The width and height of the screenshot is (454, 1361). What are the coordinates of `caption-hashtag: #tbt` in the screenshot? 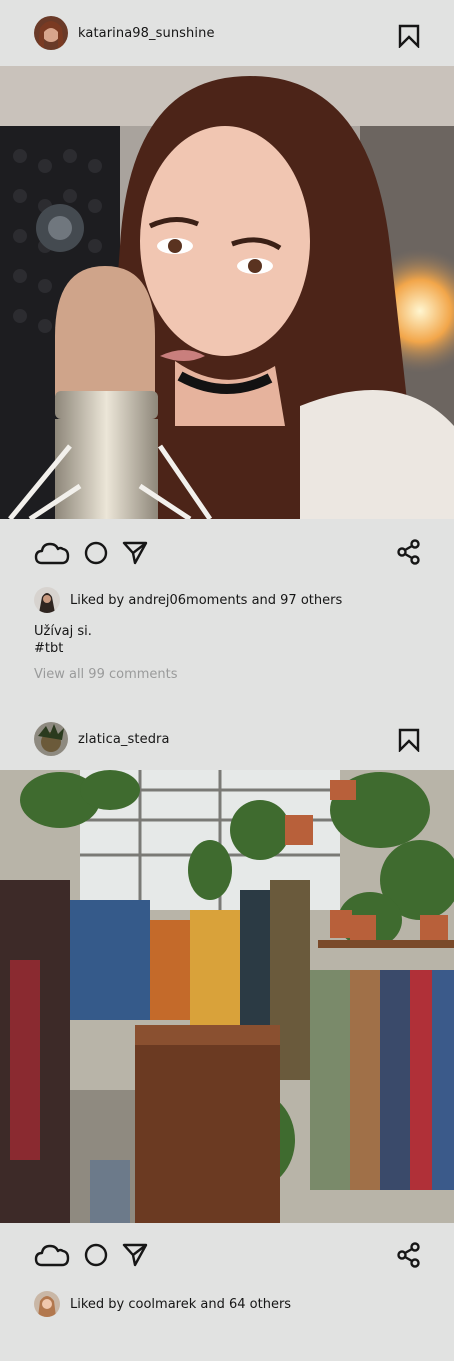 It's located at (244, 648).